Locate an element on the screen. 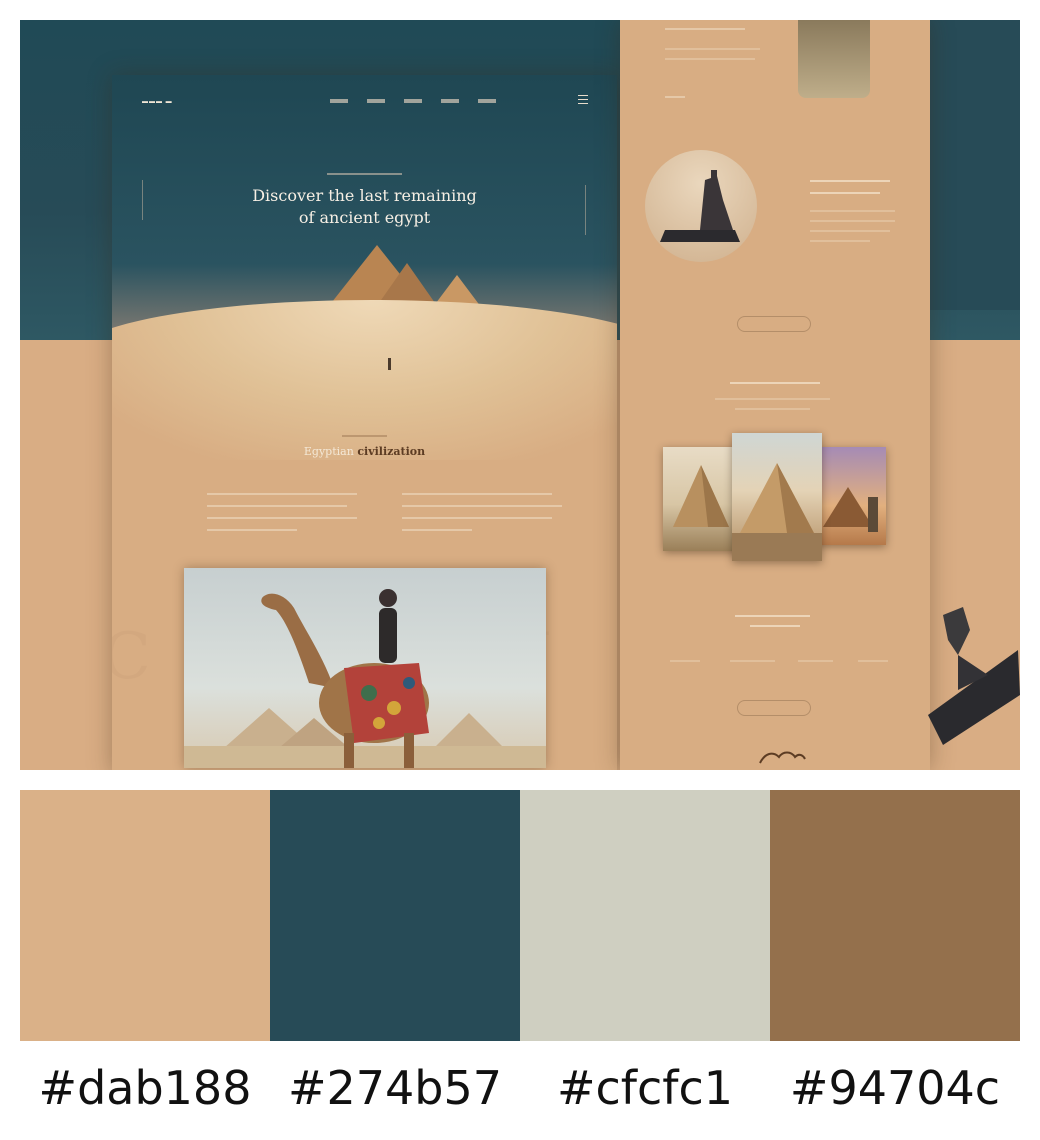 The image size is (1040, 1140). pyramid-image is located at coordinates (701, 496).